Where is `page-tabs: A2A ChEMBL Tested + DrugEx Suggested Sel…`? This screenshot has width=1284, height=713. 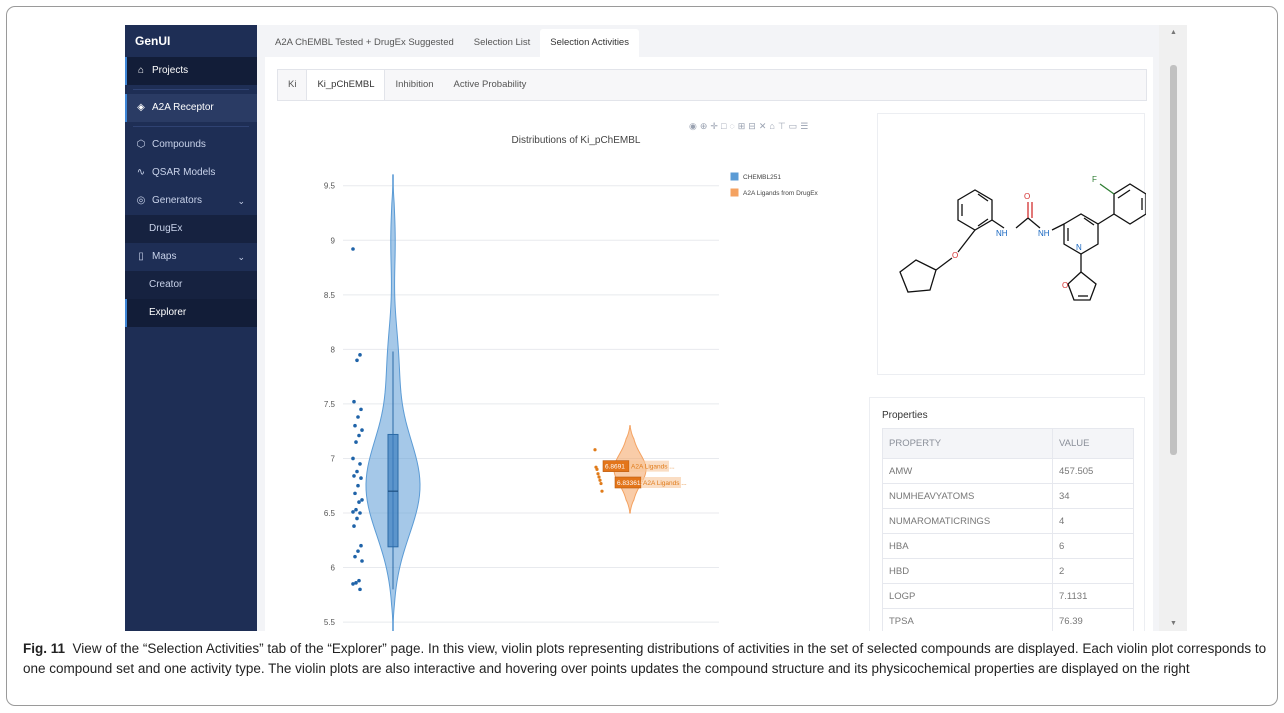 page-tabs: A2A ChEMBL Tested + DrugEx Suggested Sel… is located at coordinates (452, 43).